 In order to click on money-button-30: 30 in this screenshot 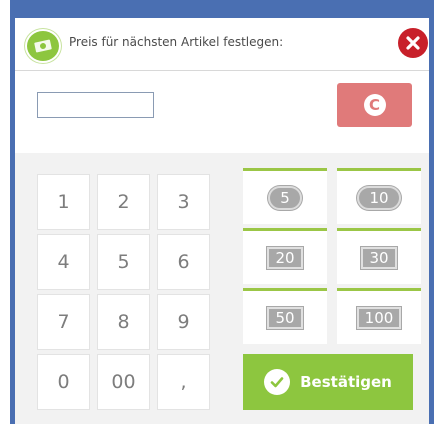, I will do `click(379, 256)`.